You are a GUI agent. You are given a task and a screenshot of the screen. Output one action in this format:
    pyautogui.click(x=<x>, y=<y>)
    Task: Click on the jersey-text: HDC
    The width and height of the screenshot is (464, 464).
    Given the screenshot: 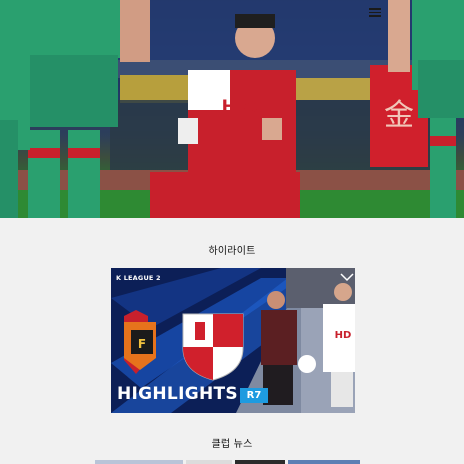 What is the action you would take?
    pyautogui.click(x=242, y=107)
    